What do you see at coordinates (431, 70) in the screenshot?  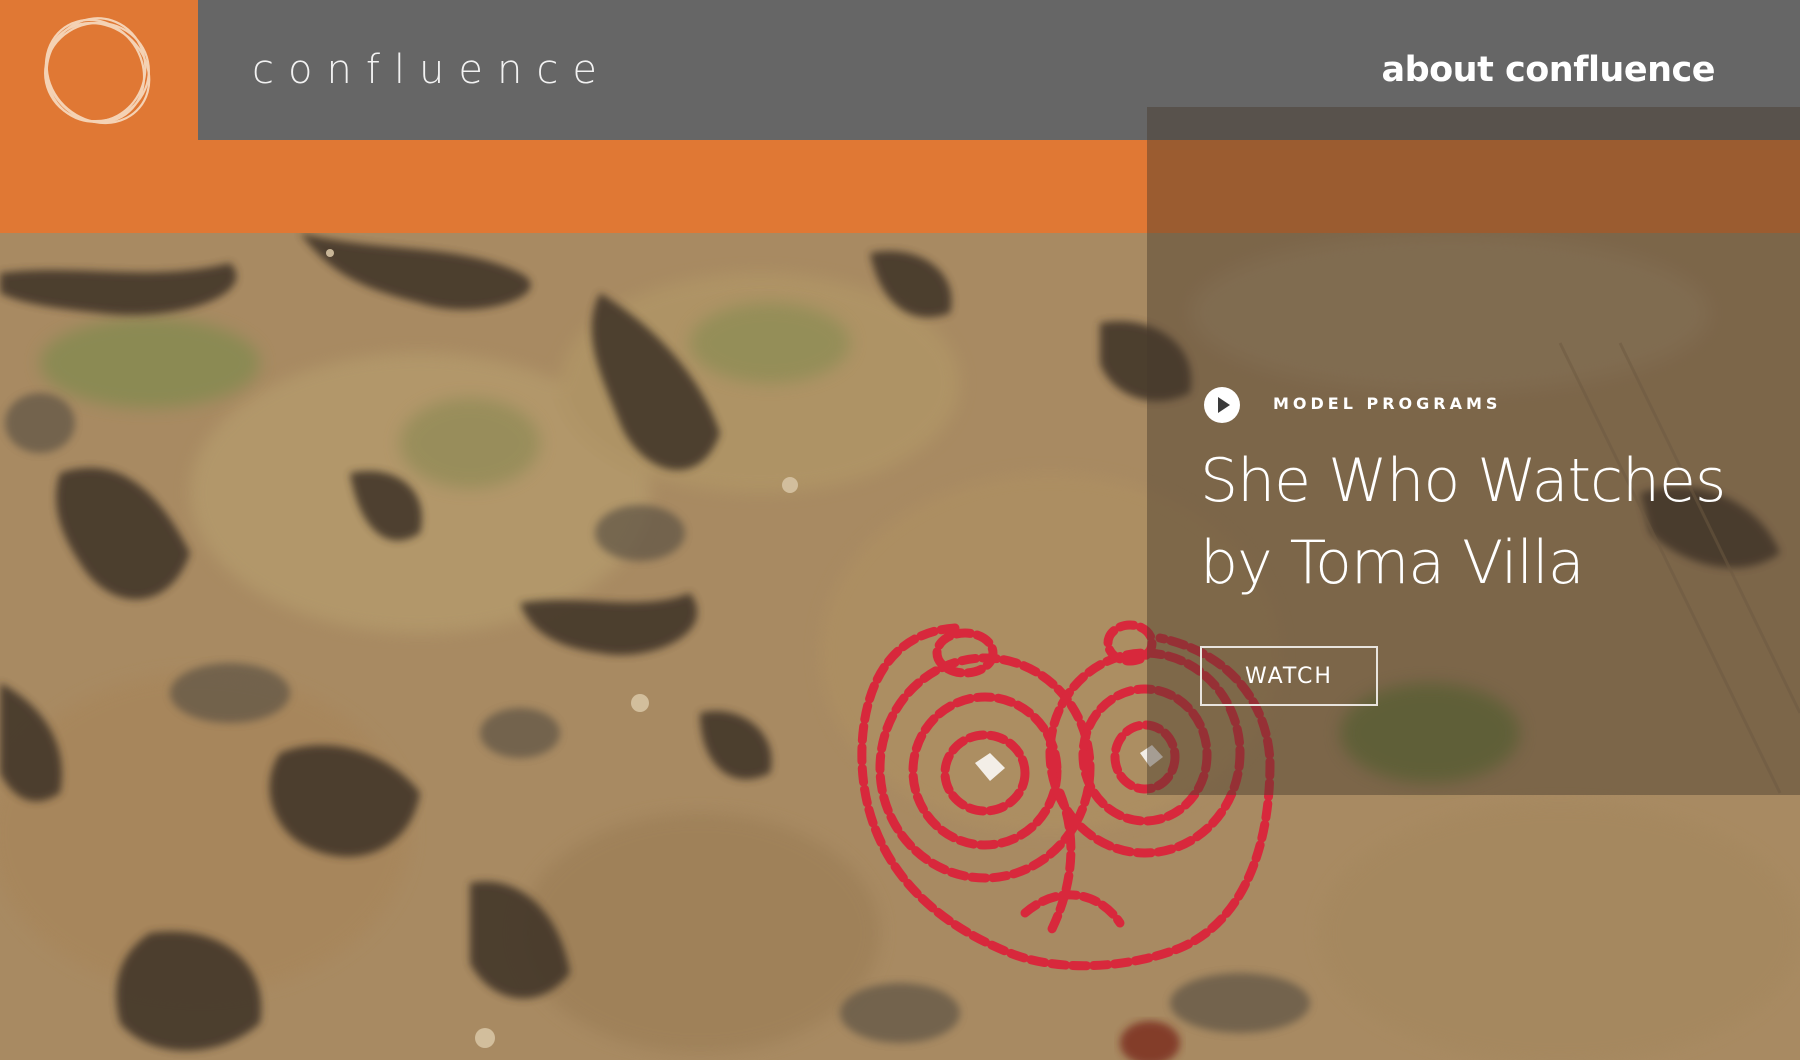 I see `brand-wordmark: confluence` at bounding box center [431, 70].